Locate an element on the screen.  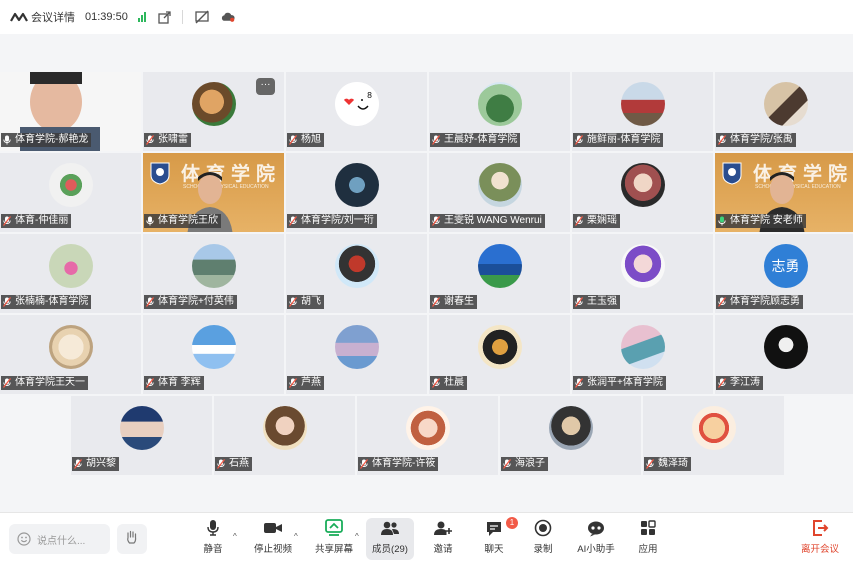
participant-tile: 体育学院/张禹 is located at coordinates (784, 111).